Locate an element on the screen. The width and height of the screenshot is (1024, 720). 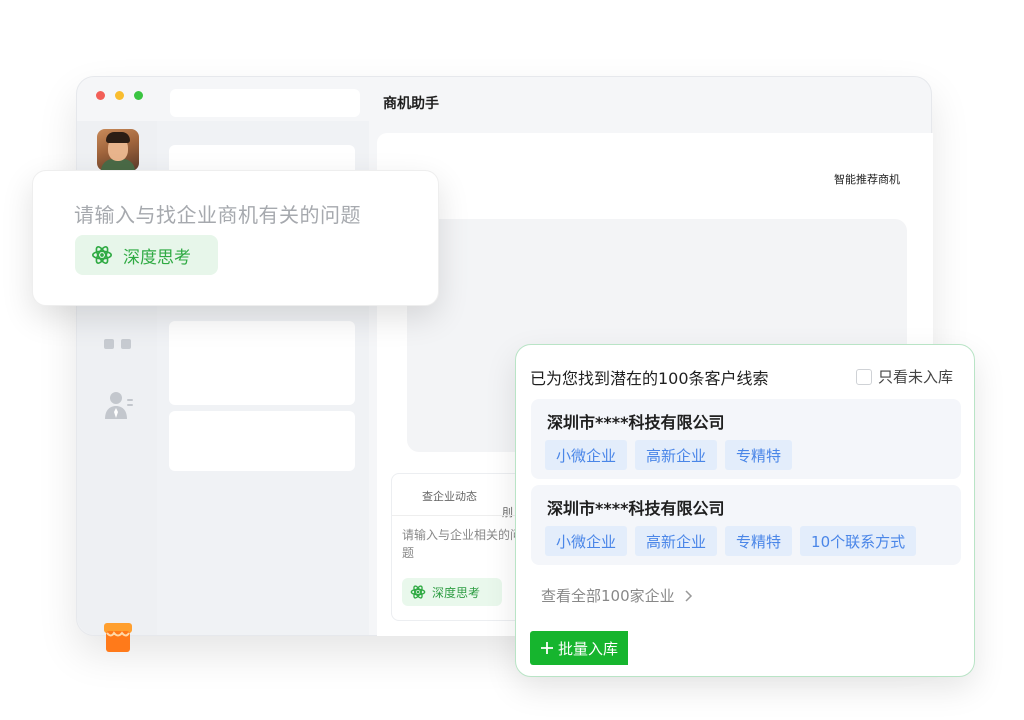
deep-think-toggle-small: 深度思考 is located at coordinates (452, 592).